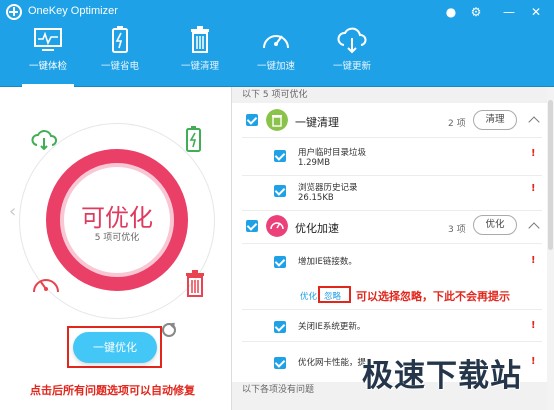  What do you see at coordinates (476, 12) in the screenshot?
I see `gear-icon: ⚙` at bounding box center [476, 12].